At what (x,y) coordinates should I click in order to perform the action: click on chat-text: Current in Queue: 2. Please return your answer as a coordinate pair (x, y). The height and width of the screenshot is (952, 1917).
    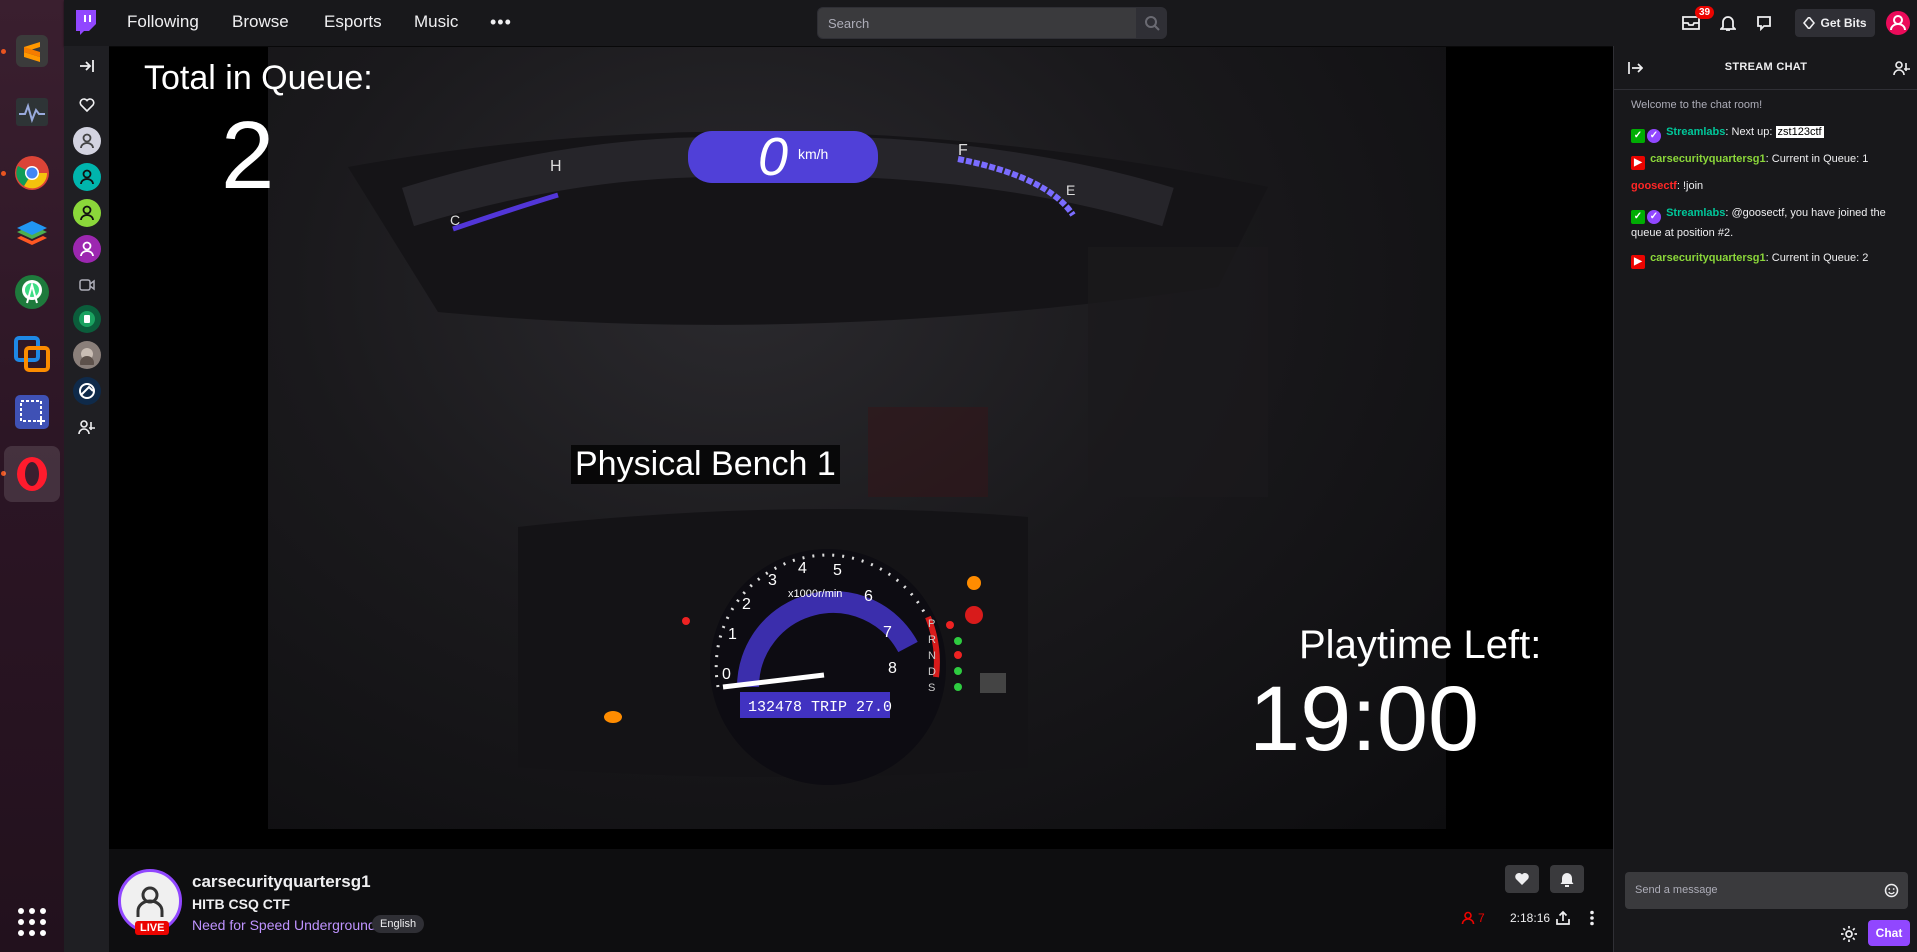
    Looking at the image, I should click on (1820, 258).